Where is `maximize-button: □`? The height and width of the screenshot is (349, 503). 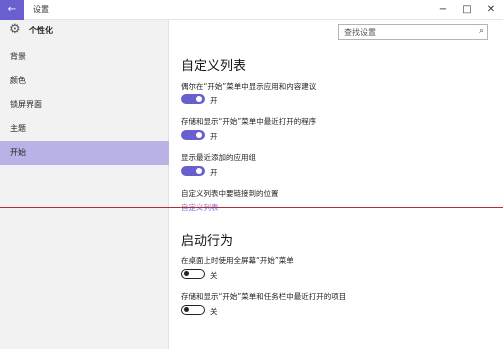 maximize-button: □ is located at coordinates (467, 10).